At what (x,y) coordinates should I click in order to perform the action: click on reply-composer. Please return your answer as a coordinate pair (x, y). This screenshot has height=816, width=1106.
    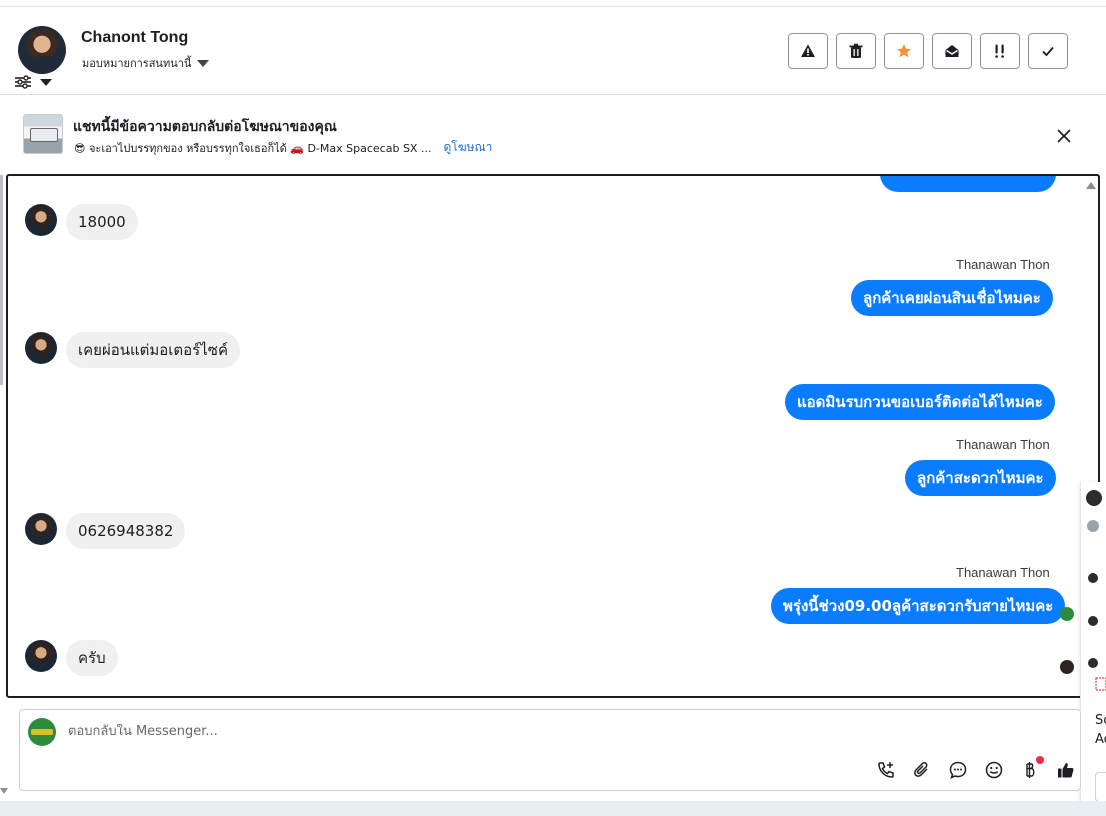
    Looking at the image, I should click on (550, 750).